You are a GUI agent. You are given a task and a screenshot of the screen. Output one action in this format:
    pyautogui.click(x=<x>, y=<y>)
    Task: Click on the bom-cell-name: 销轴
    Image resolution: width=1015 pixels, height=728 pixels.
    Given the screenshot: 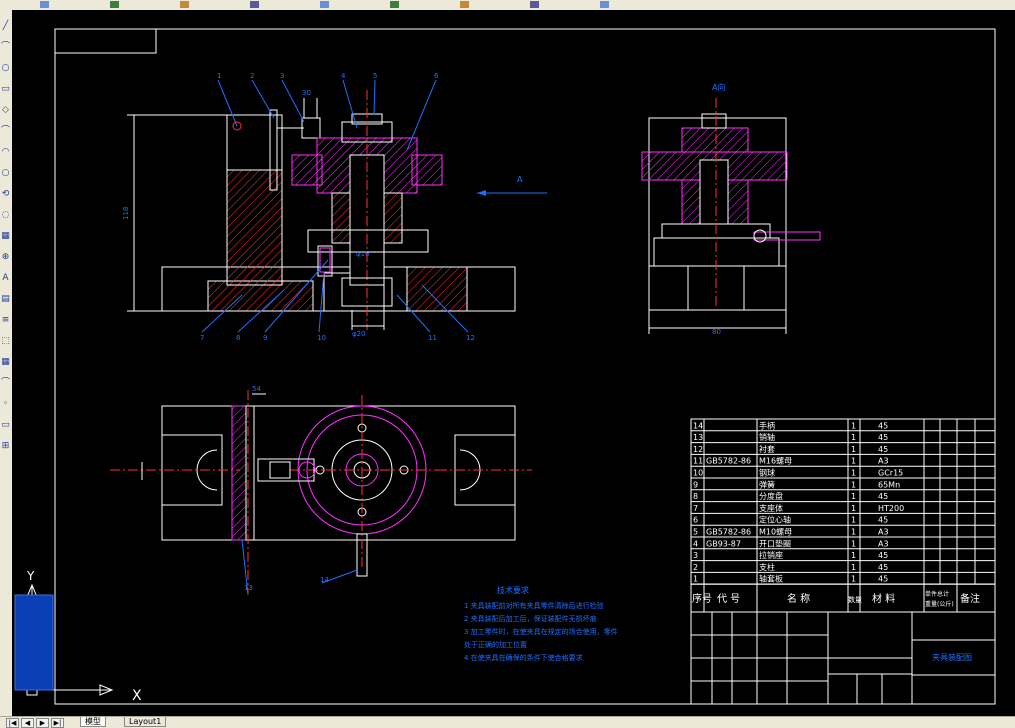 What is the action you would take?
    pyautogui.click(x=767, y=437)
    